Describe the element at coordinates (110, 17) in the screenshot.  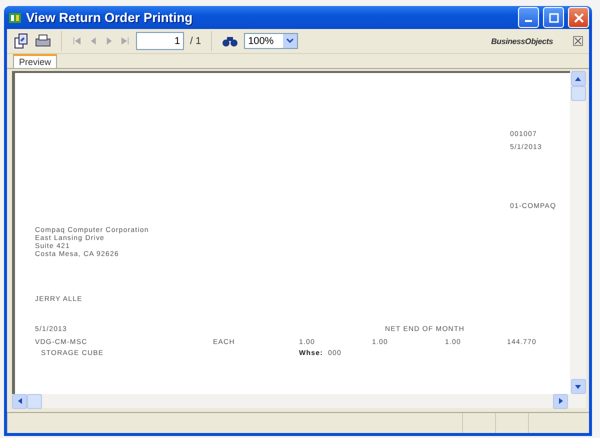
I see `window-title: View Return Order Printing` at that location.